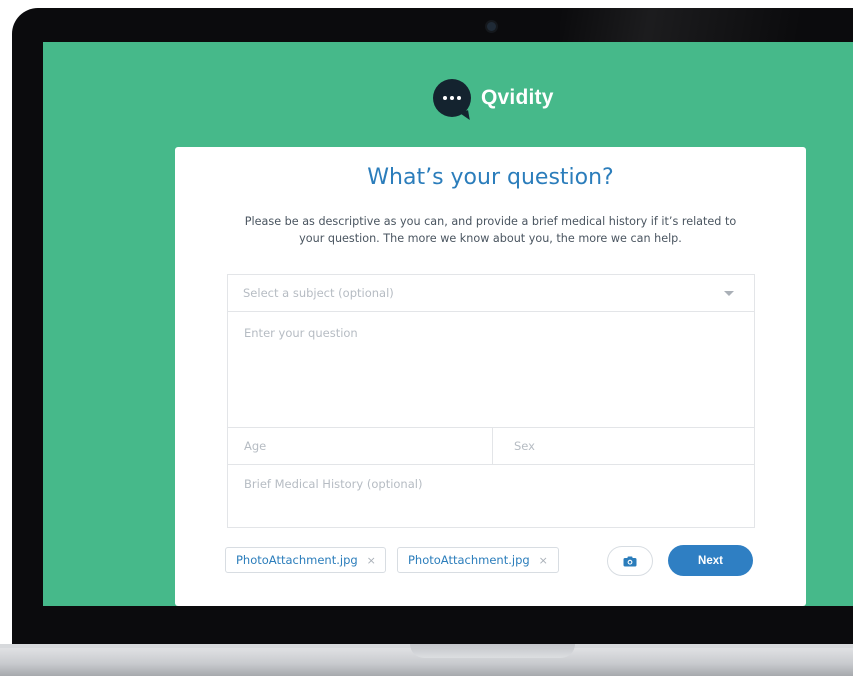 The width and height of the screenshot is (853, 676). What do you see at coordinates (255, 446) in the screenshot?
I see `age-placeholder: Age` at bounding box center [255, 446].